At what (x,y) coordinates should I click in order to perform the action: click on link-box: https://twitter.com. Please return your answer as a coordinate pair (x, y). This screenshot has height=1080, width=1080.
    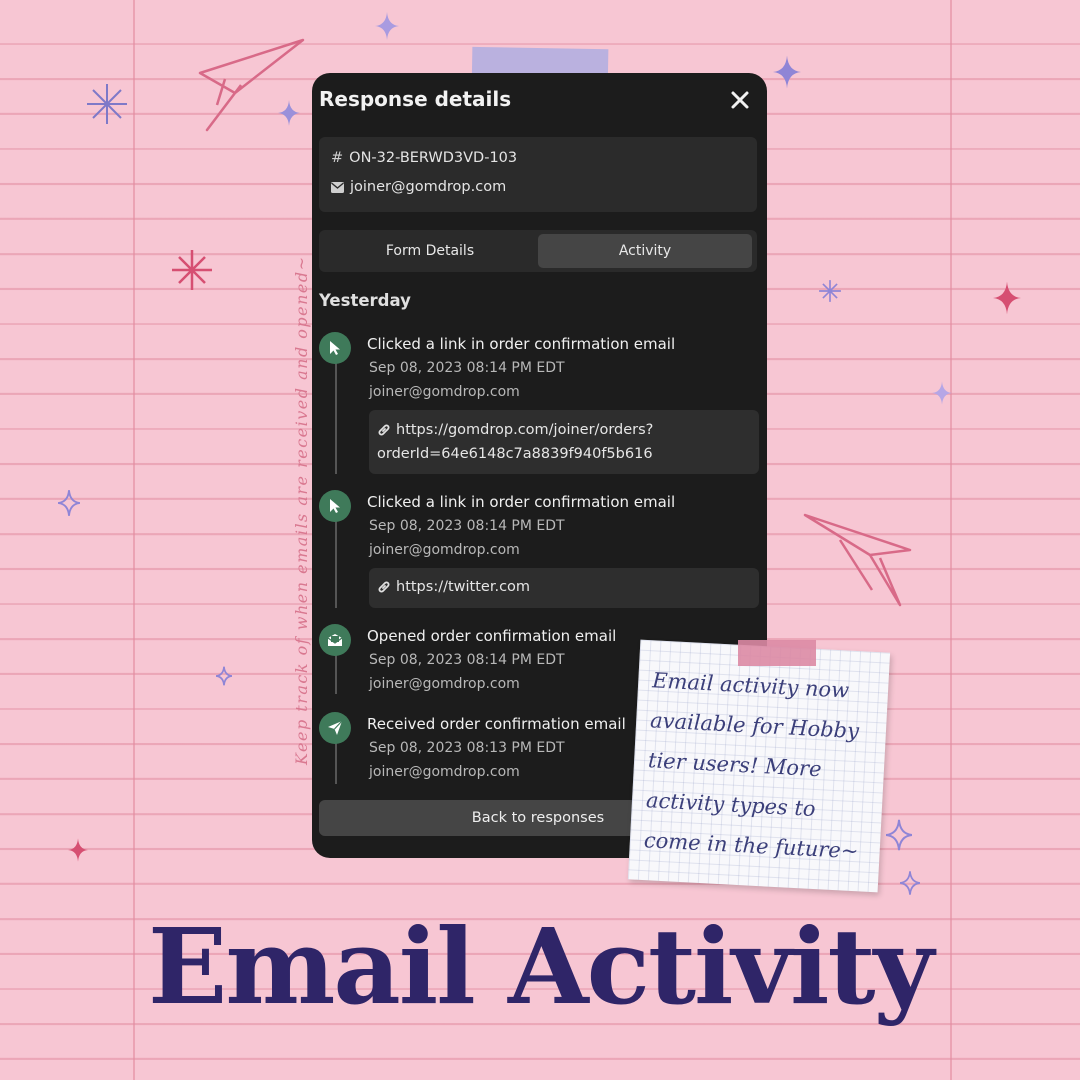
    Looking at the image, I should click on (564, 588).